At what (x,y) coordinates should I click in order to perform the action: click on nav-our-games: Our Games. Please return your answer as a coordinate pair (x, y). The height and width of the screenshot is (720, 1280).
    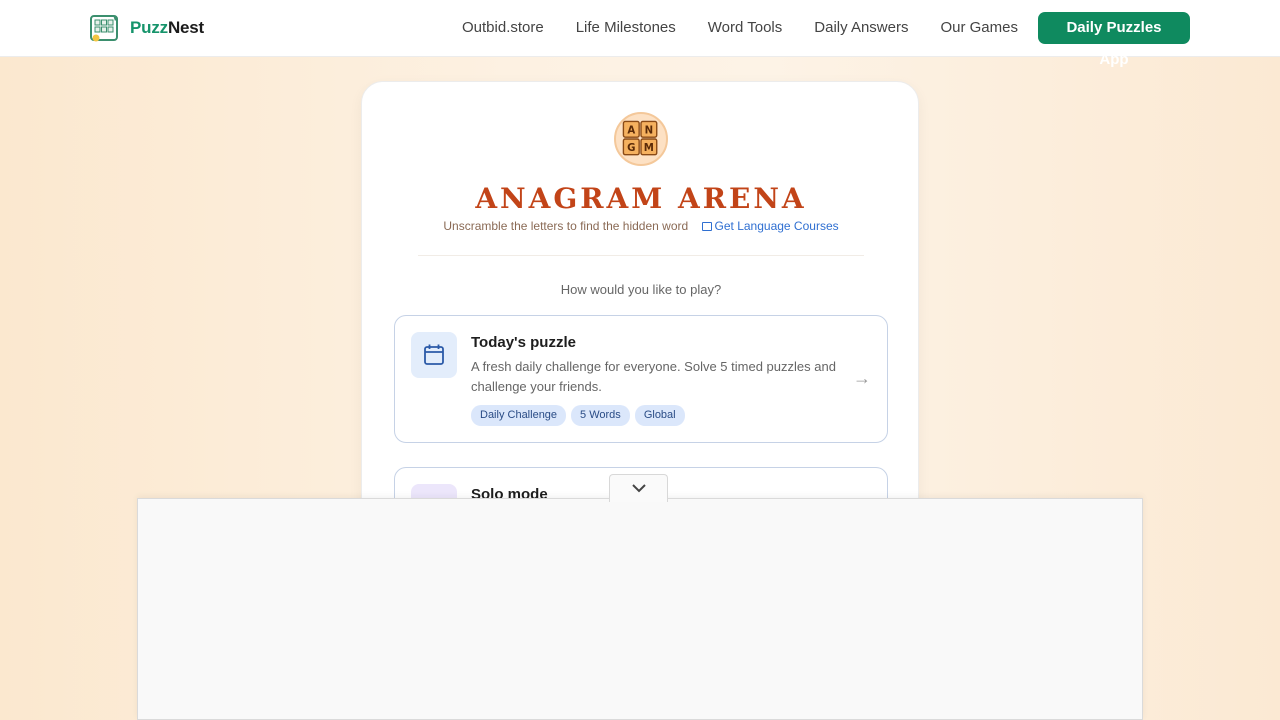
    Looking at the image, I should click on (979, 28).